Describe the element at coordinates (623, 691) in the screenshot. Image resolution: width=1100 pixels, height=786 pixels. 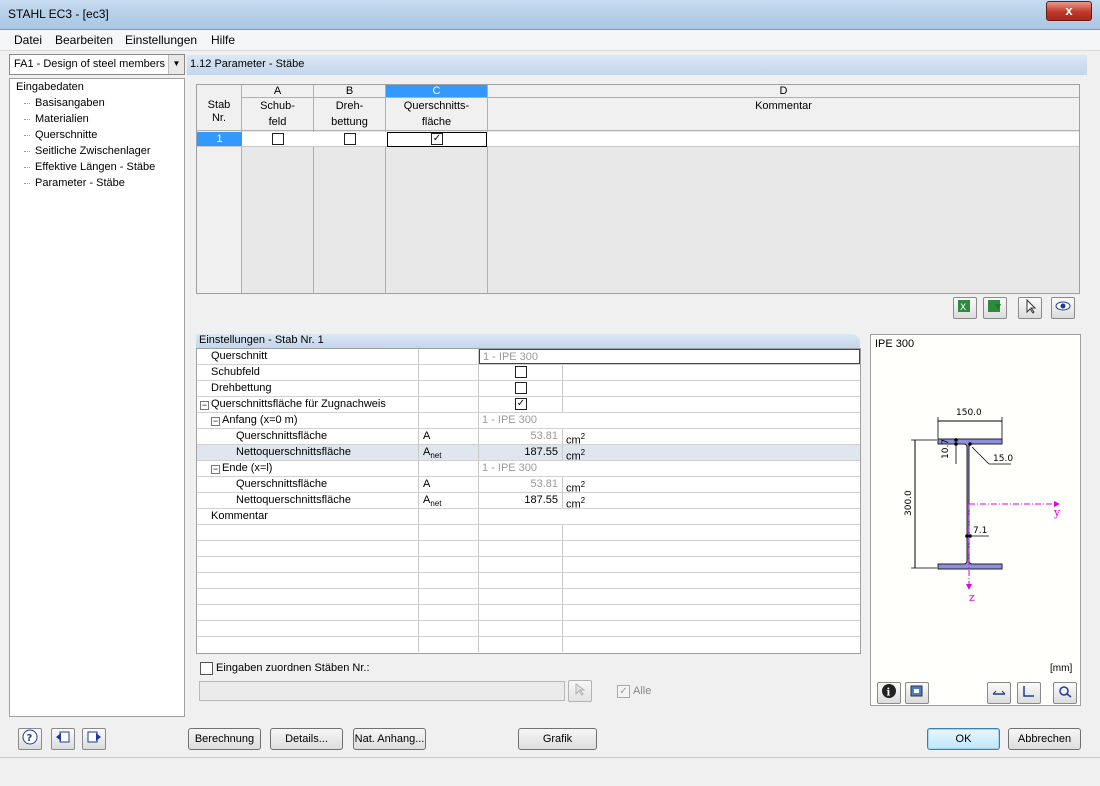
I see `alle-checkbox: ✓` at that location.